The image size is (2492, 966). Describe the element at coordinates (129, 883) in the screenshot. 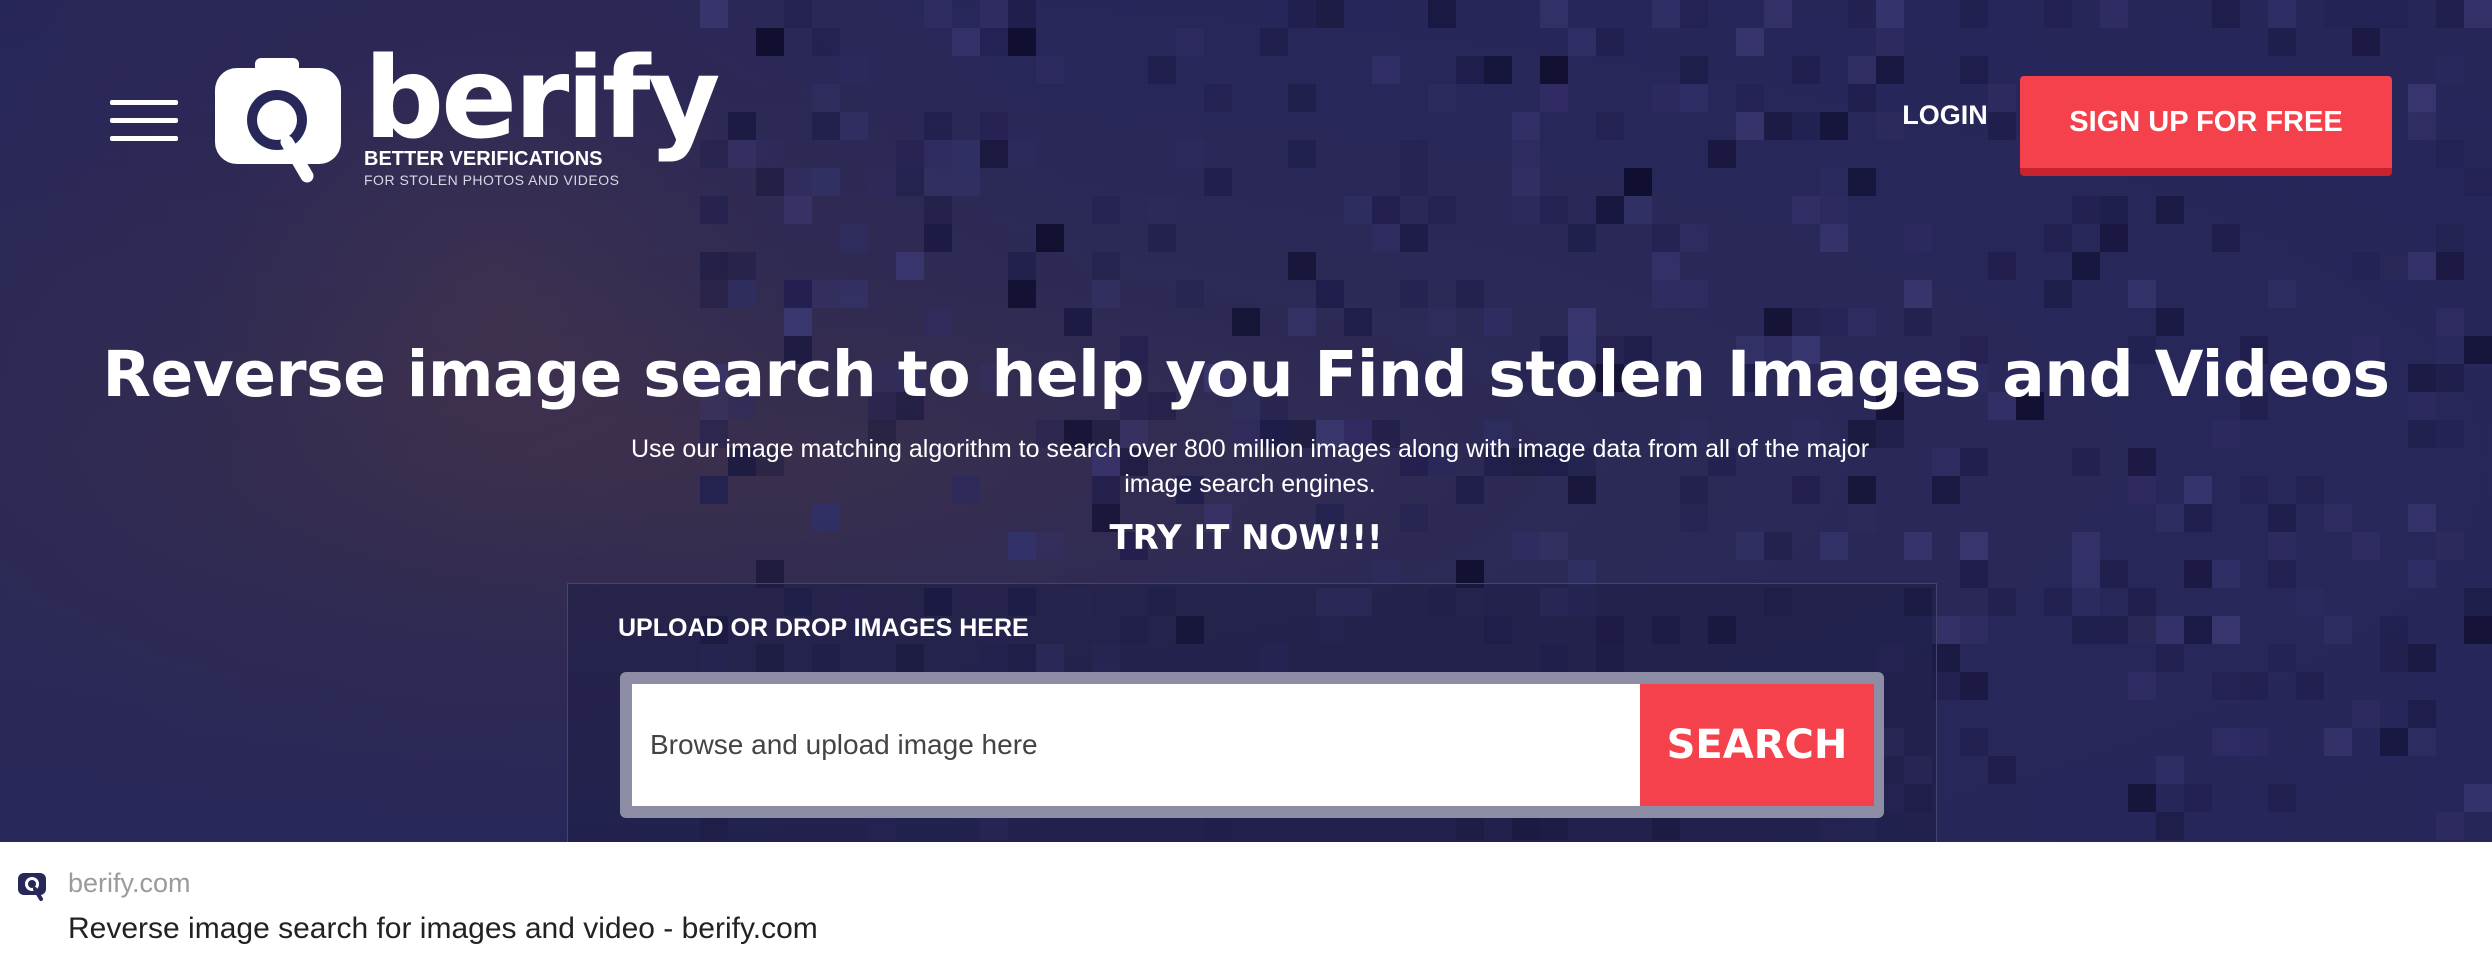

I see `result-domain: berify.com` at that location.